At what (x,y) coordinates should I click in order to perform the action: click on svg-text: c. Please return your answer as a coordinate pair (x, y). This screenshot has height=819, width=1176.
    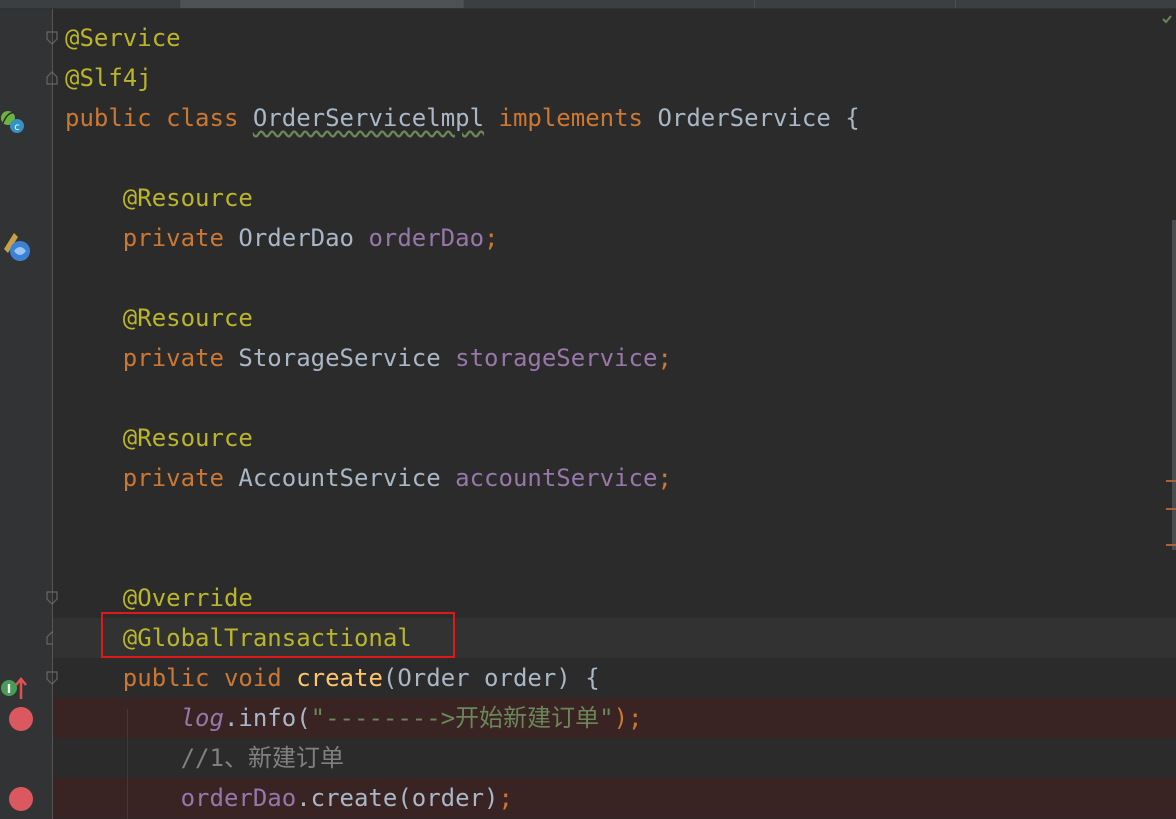
    Looking at the image, I should click on (17, 127).